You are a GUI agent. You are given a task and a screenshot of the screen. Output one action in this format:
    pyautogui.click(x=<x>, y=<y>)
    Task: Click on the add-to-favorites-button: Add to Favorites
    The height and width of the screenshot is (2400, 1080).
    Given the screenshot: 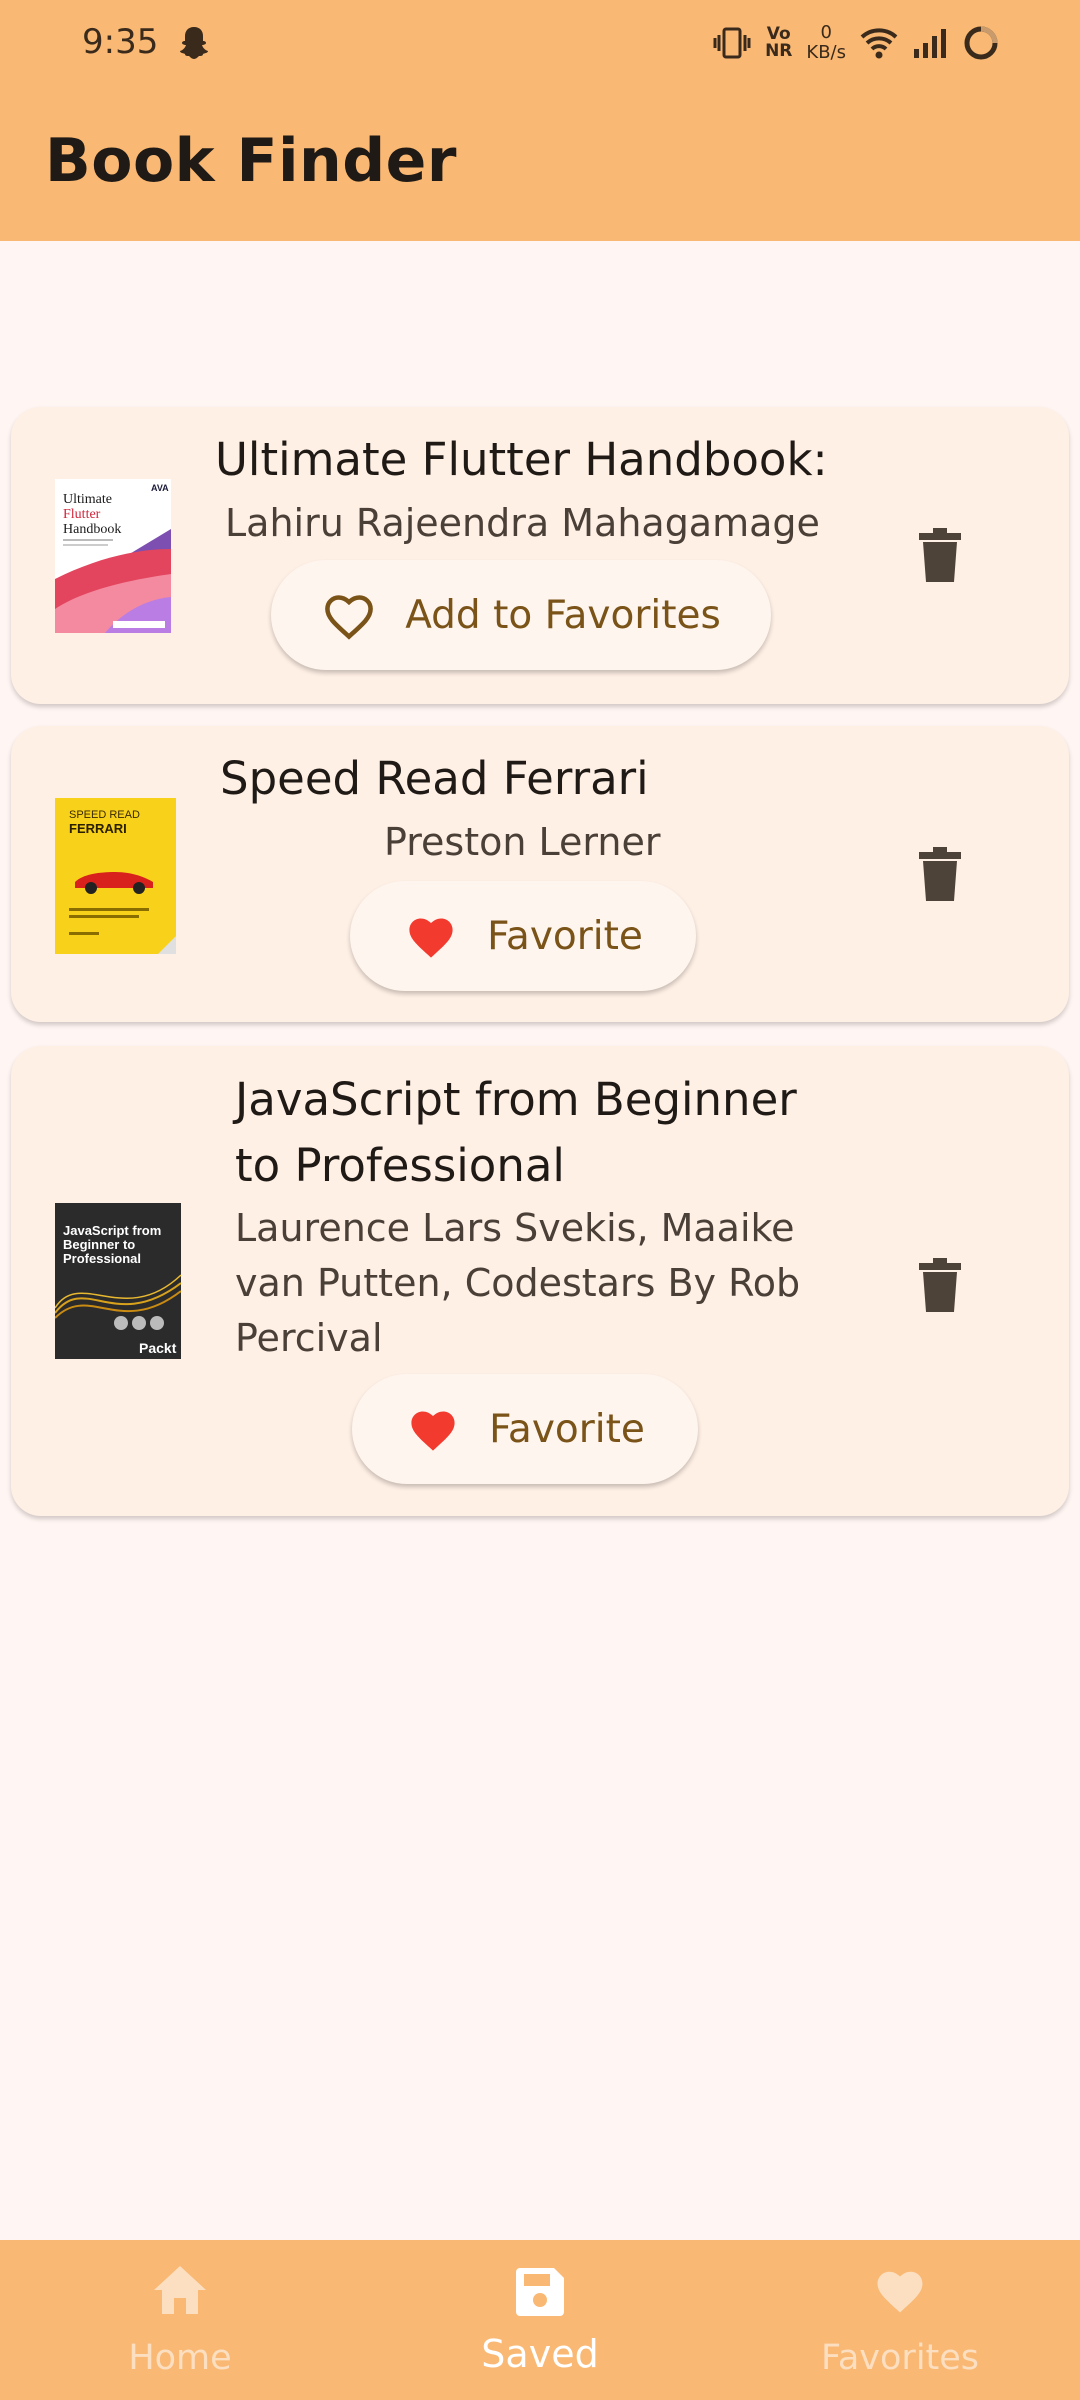 What is the action you would take?
    pyautogui.click(x=521, y=615)
    